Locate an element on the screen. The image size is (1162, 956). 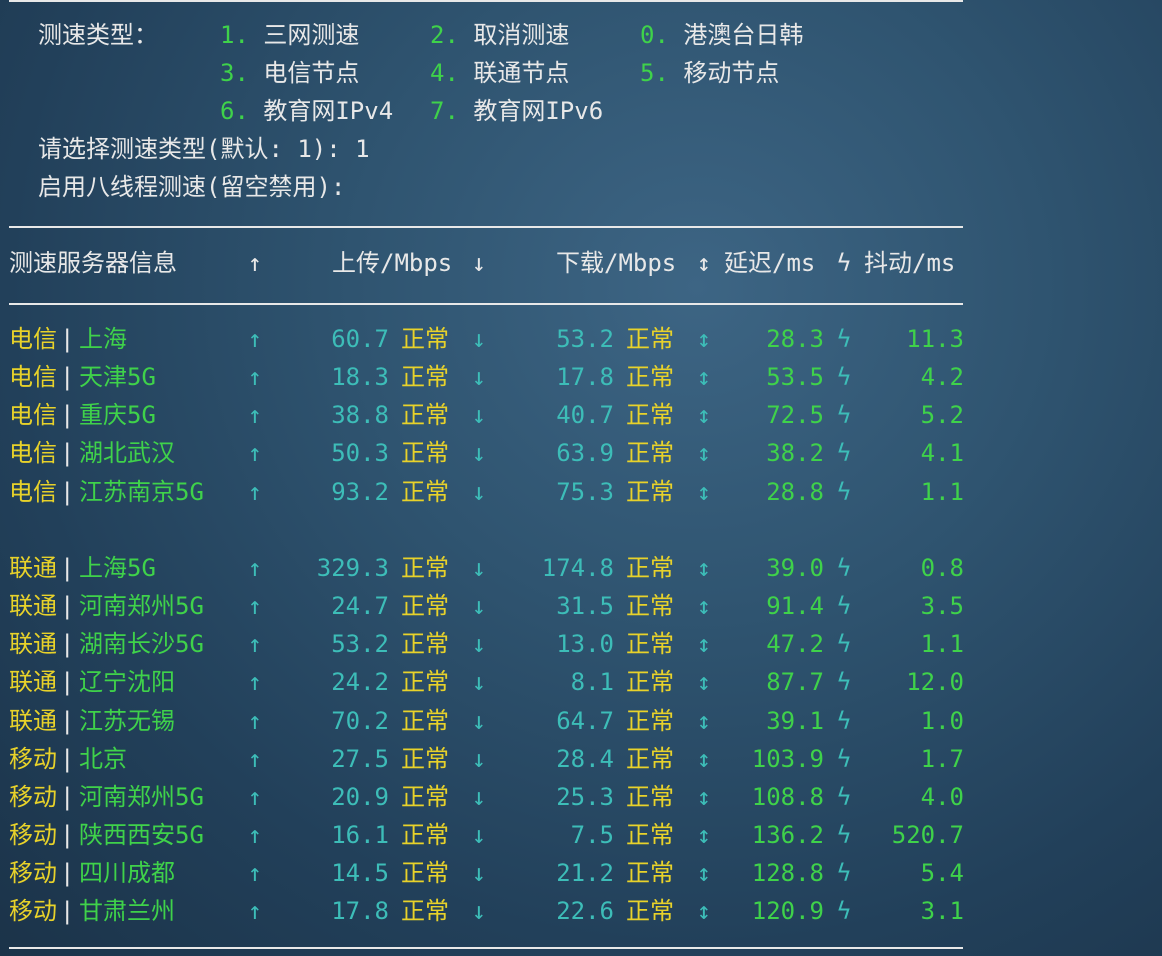
menu-option-7: 7. 教育网IPv6 is located at coordinates (517, 111).